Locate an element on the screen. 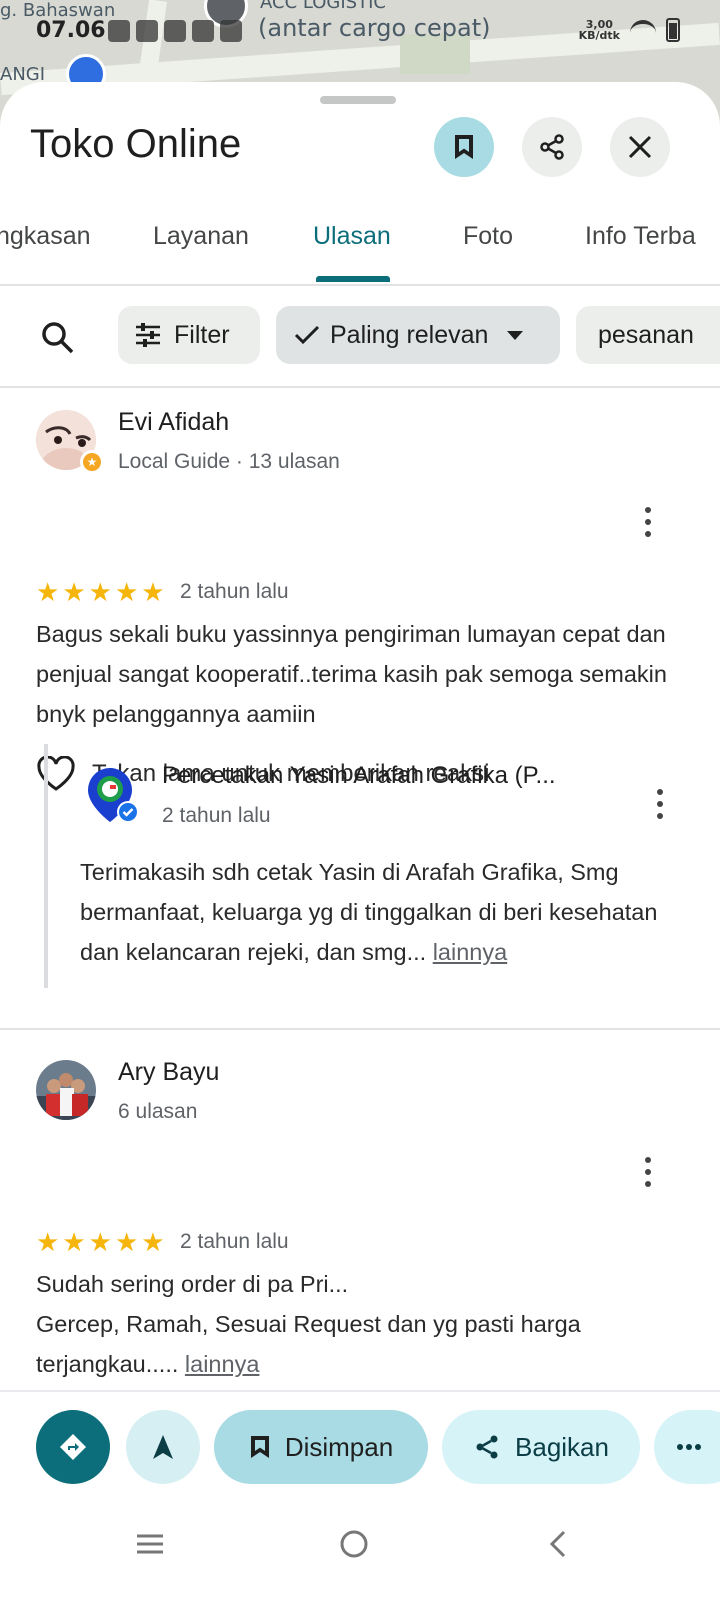  business-logo-icon is located at coordinates (113, 795).